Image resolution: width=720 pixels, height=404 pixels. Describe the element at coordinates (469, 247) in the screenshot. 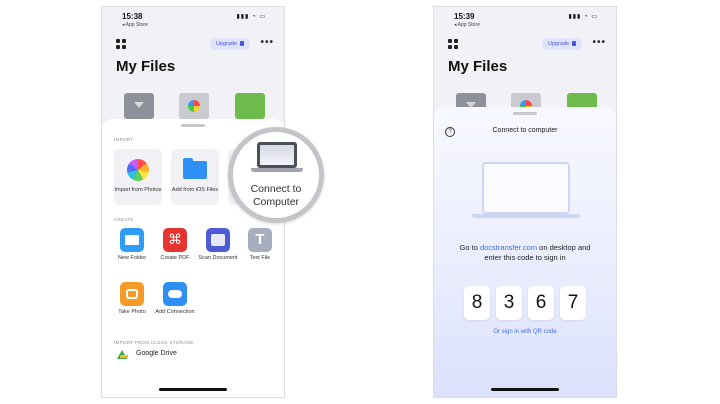

I see `instructions-prefix: Go to` at that location.